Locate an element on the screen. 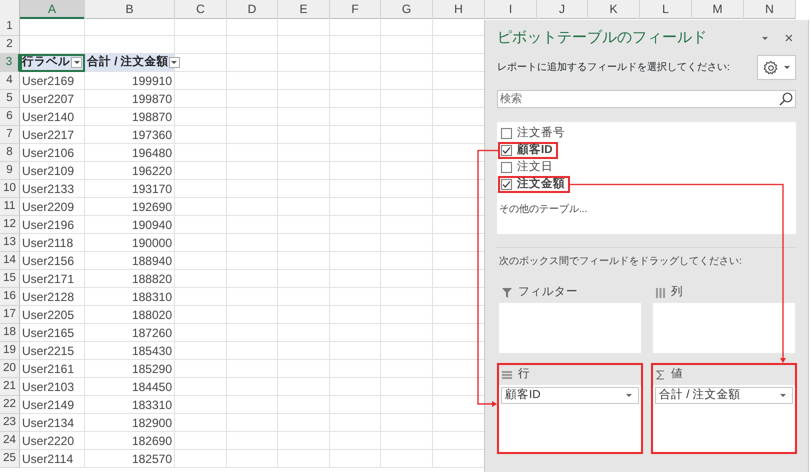 This screenshot has height=472, width=811. field-checkbox: 顧客ID is located at coordinates (528, 150).